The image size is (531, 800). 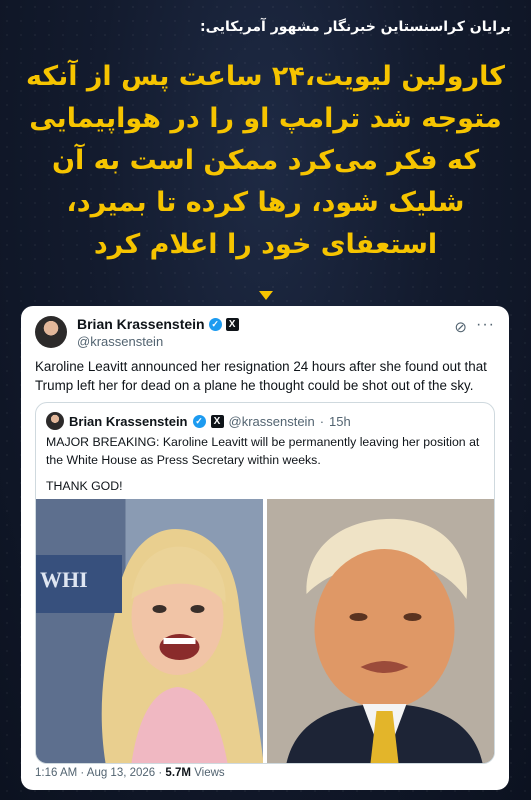 What do you see at coordinates (51, 332) in the screenshot?
I see `avatar` at bounding box center [51, 332].